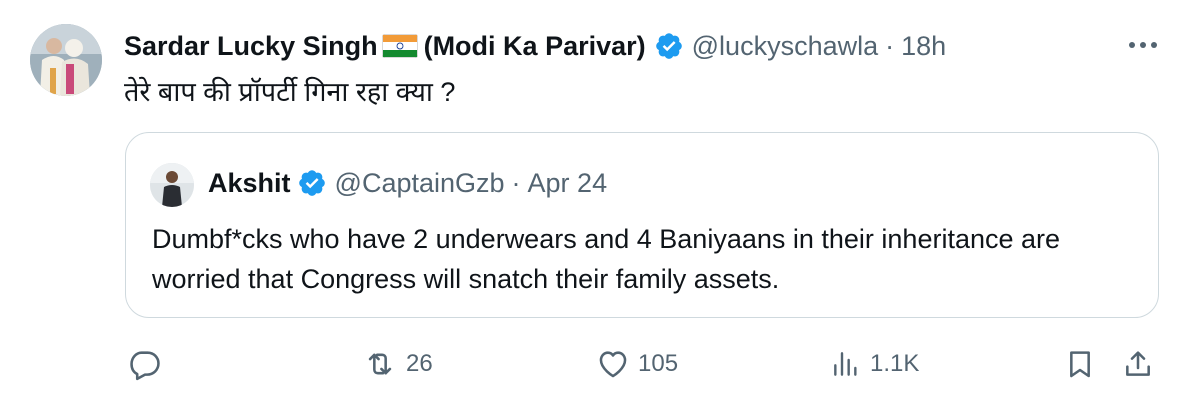 The image size is (1190, 406). I want to click on author-avatar, so click(66, 60).